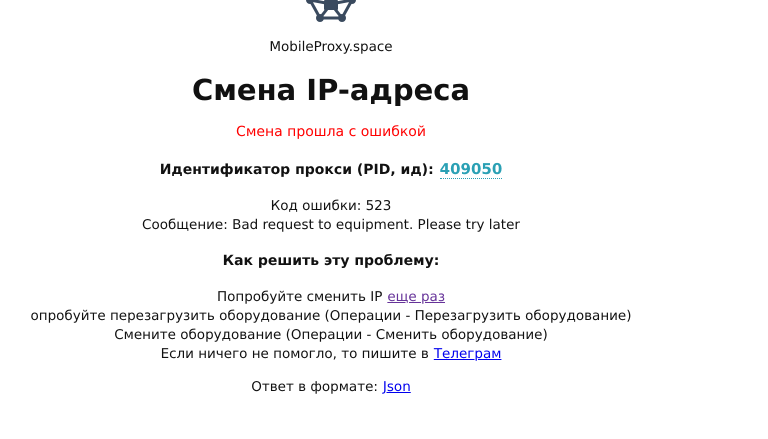 The height and width of the screenshot is (439, 768). Describe the element at coordinates (331, 206) in the screenshot. I see `error-code: Код ошибки: 523` at that location.